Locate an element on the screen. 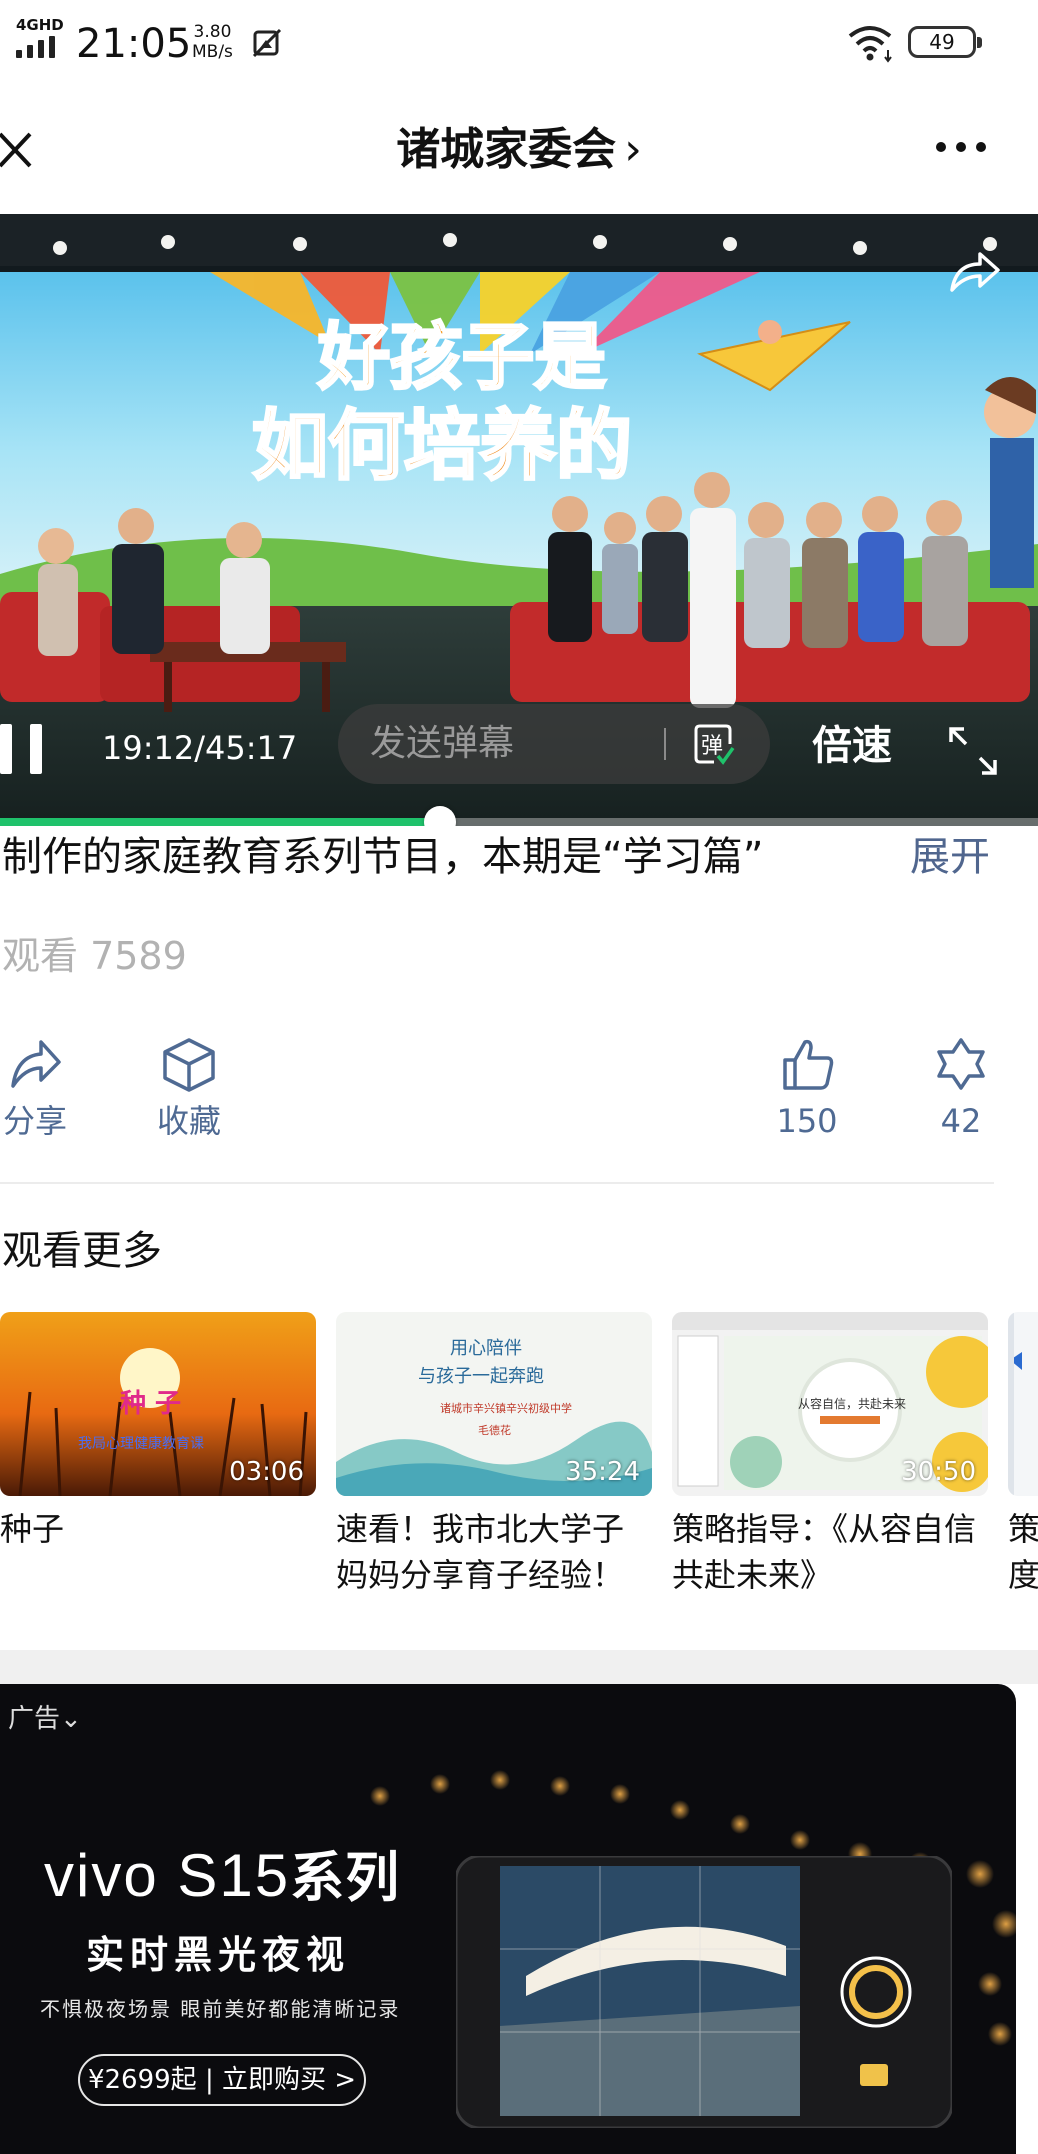 The image size is (1038, 2154). divider is located at coordinates (497, 1183).